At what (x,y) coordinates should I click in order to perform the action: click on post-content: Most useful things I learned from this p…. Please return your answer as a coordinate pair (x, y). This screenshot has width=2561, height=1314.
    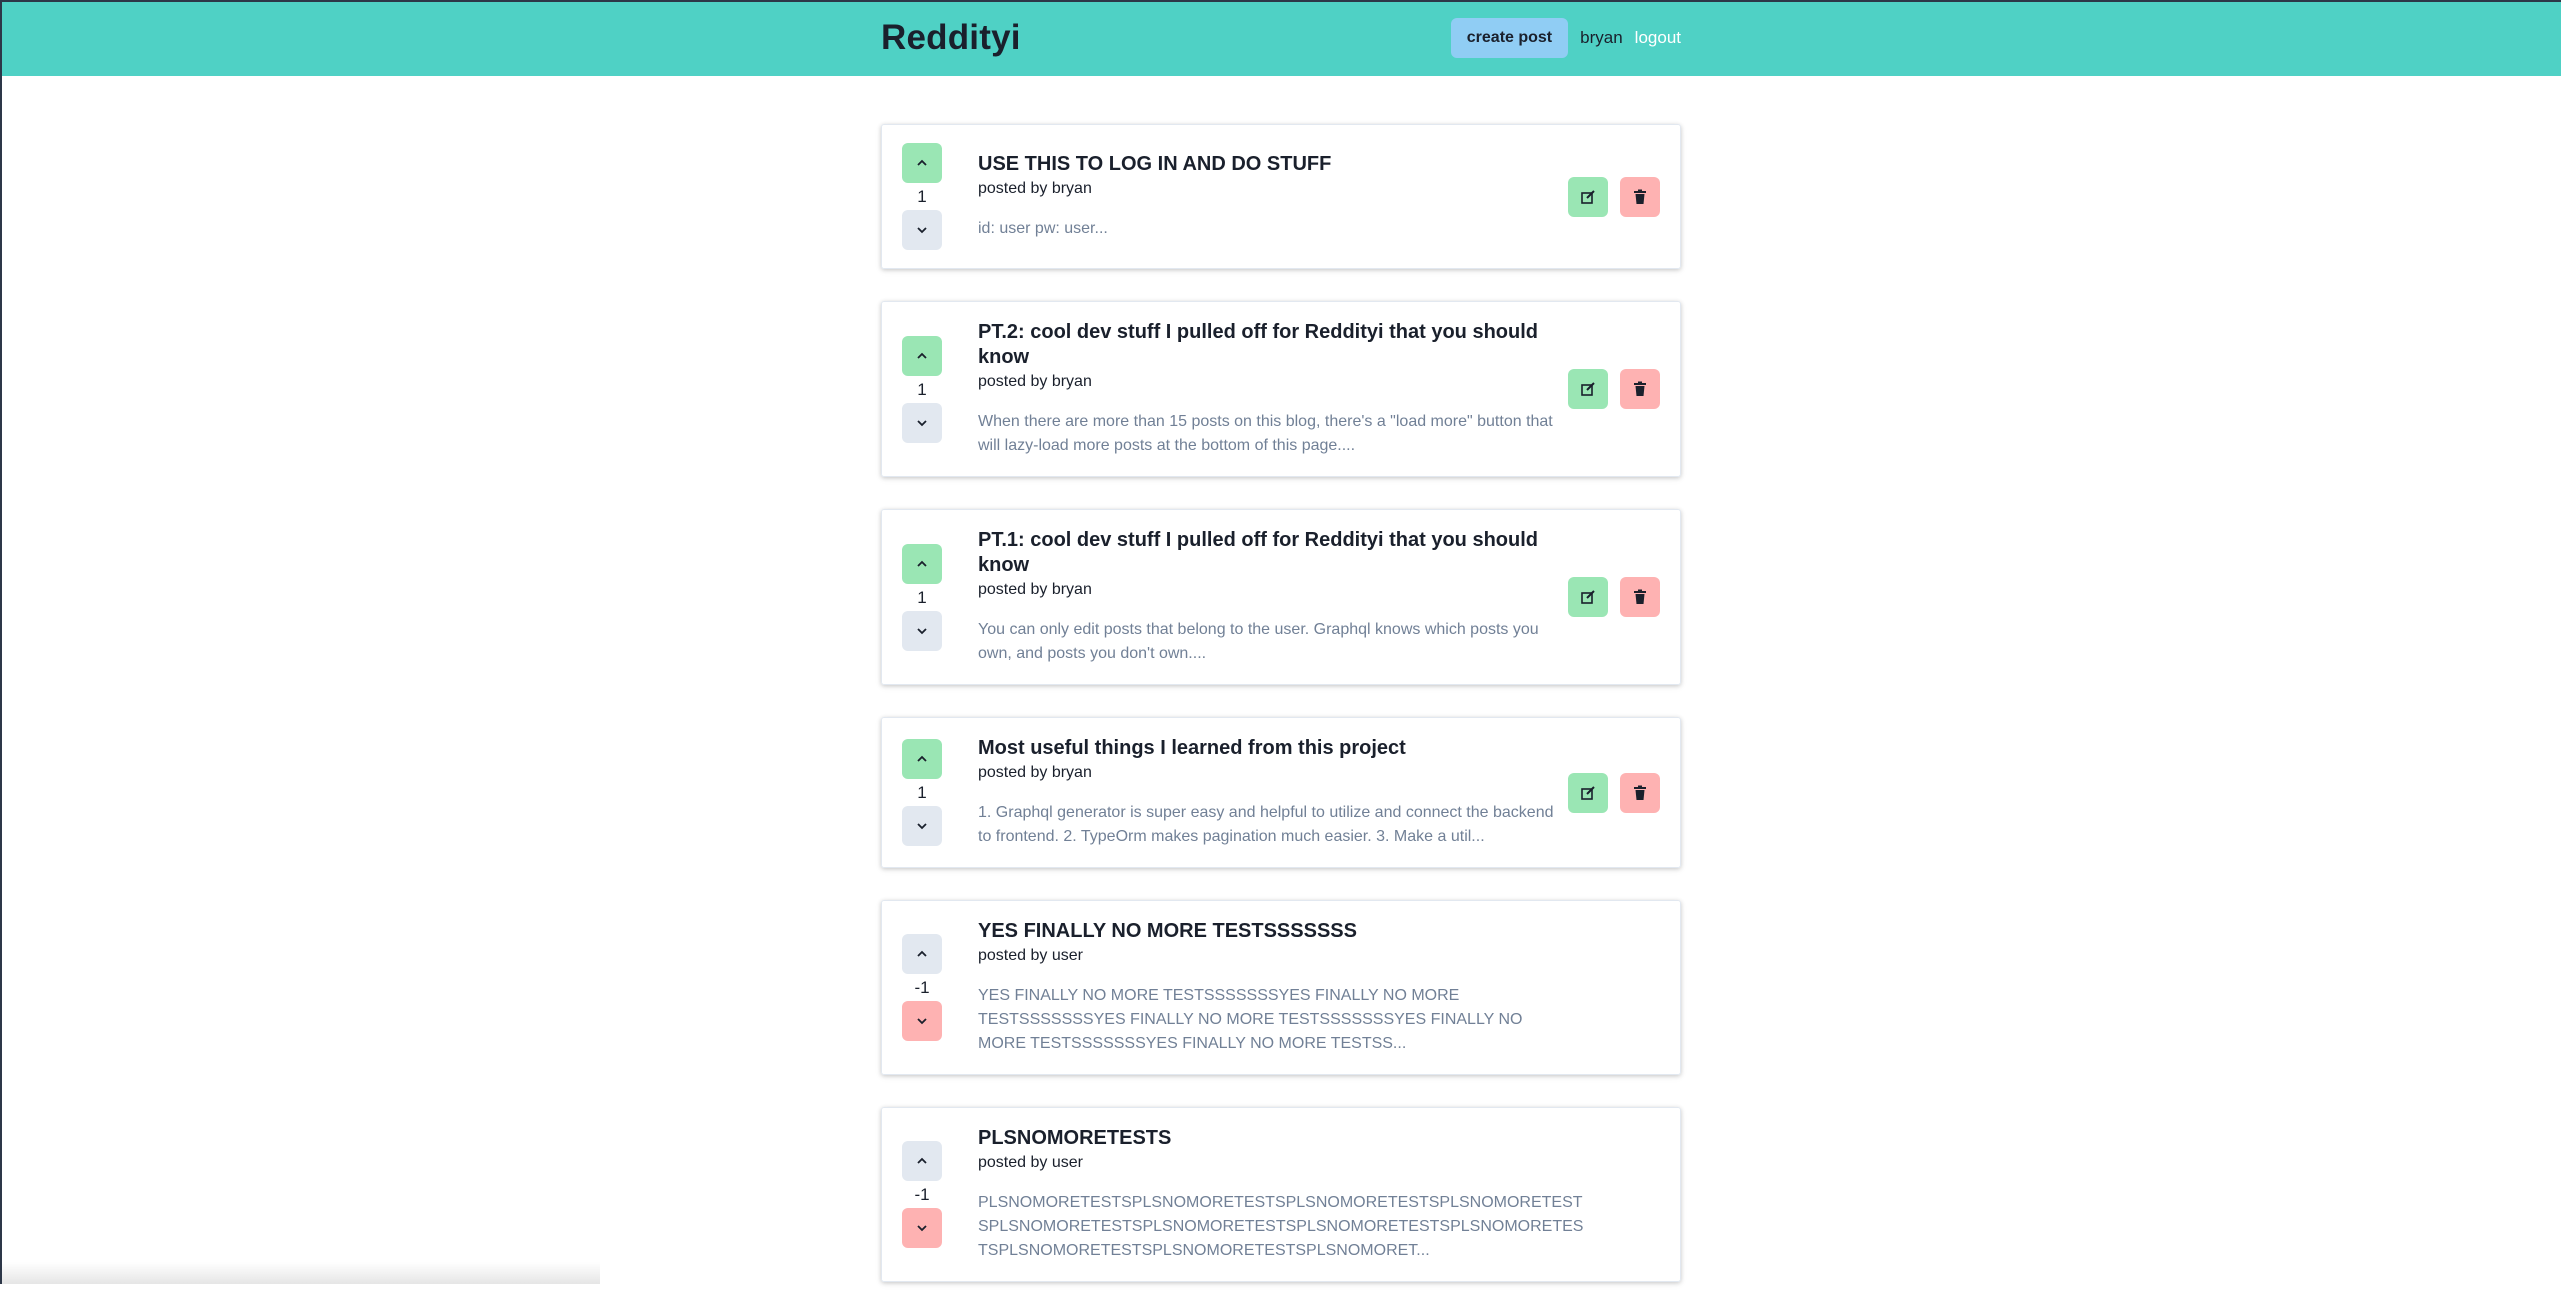
    Looking at the image, I should click on (1268, 792).